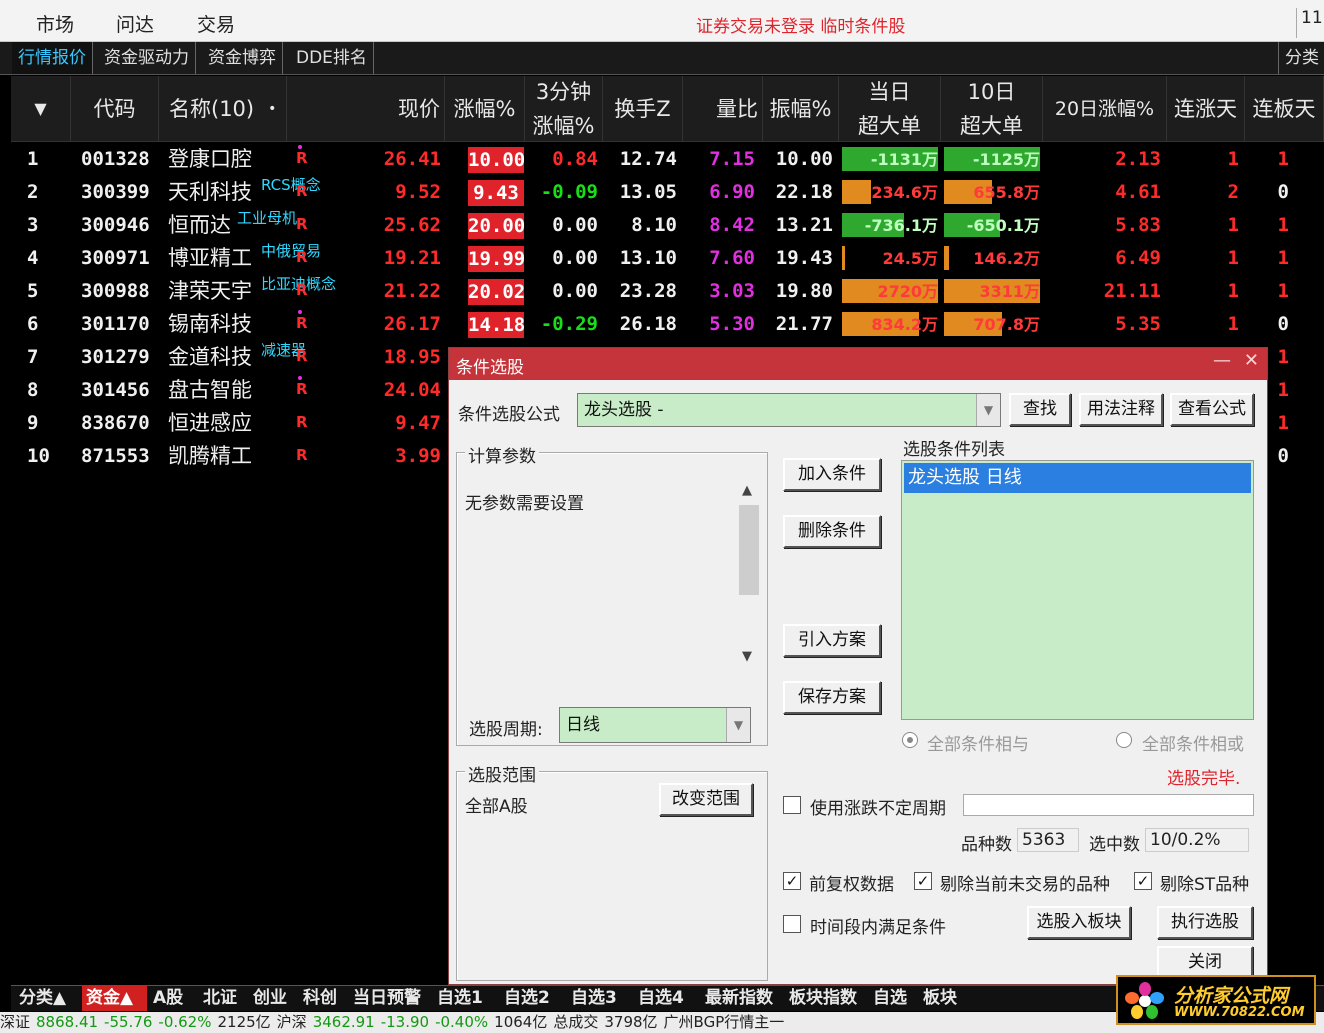  Describe the element at coordinates (666, 998) in the screenshot. I see `bottom-tab: 自选4` at that location.